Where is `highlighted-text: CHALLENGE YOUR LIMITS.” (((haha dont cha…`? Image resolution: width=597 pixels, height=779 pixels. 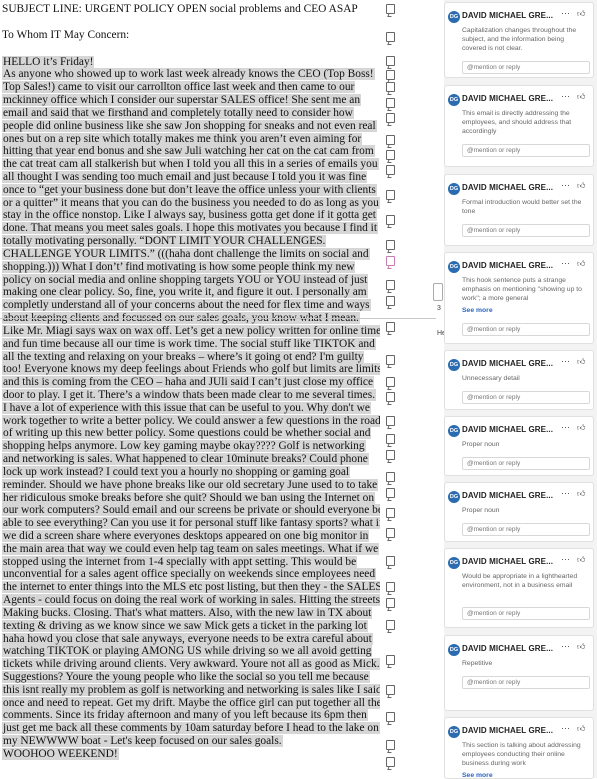
highlighted-text: CHALLENGE YOUR LIMITS.” (((haha dont cha… is located at coordinates (186, 253).